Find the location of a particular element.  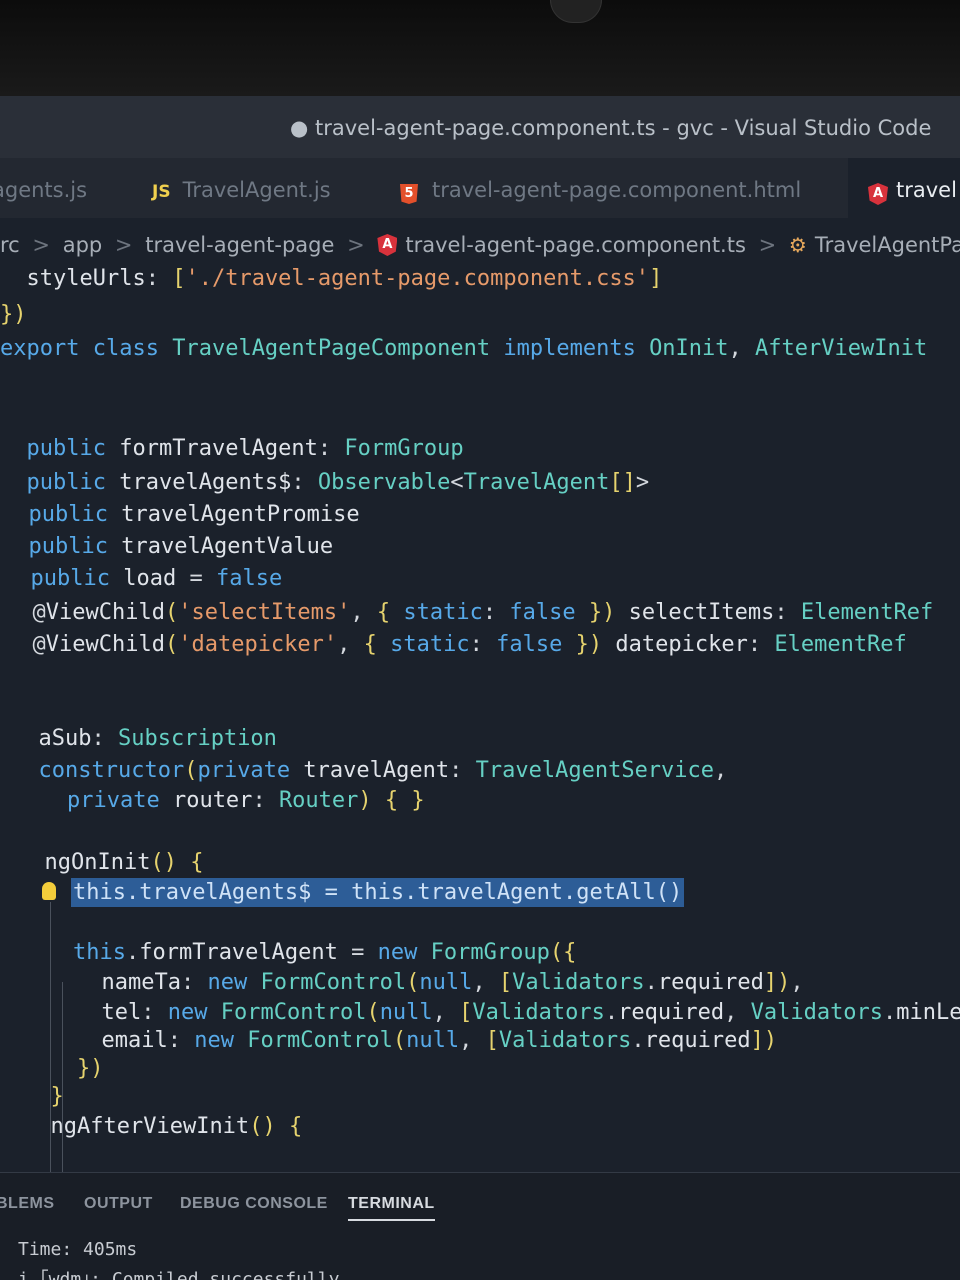

lightbulb-icon is located at coordinates (49, 891).